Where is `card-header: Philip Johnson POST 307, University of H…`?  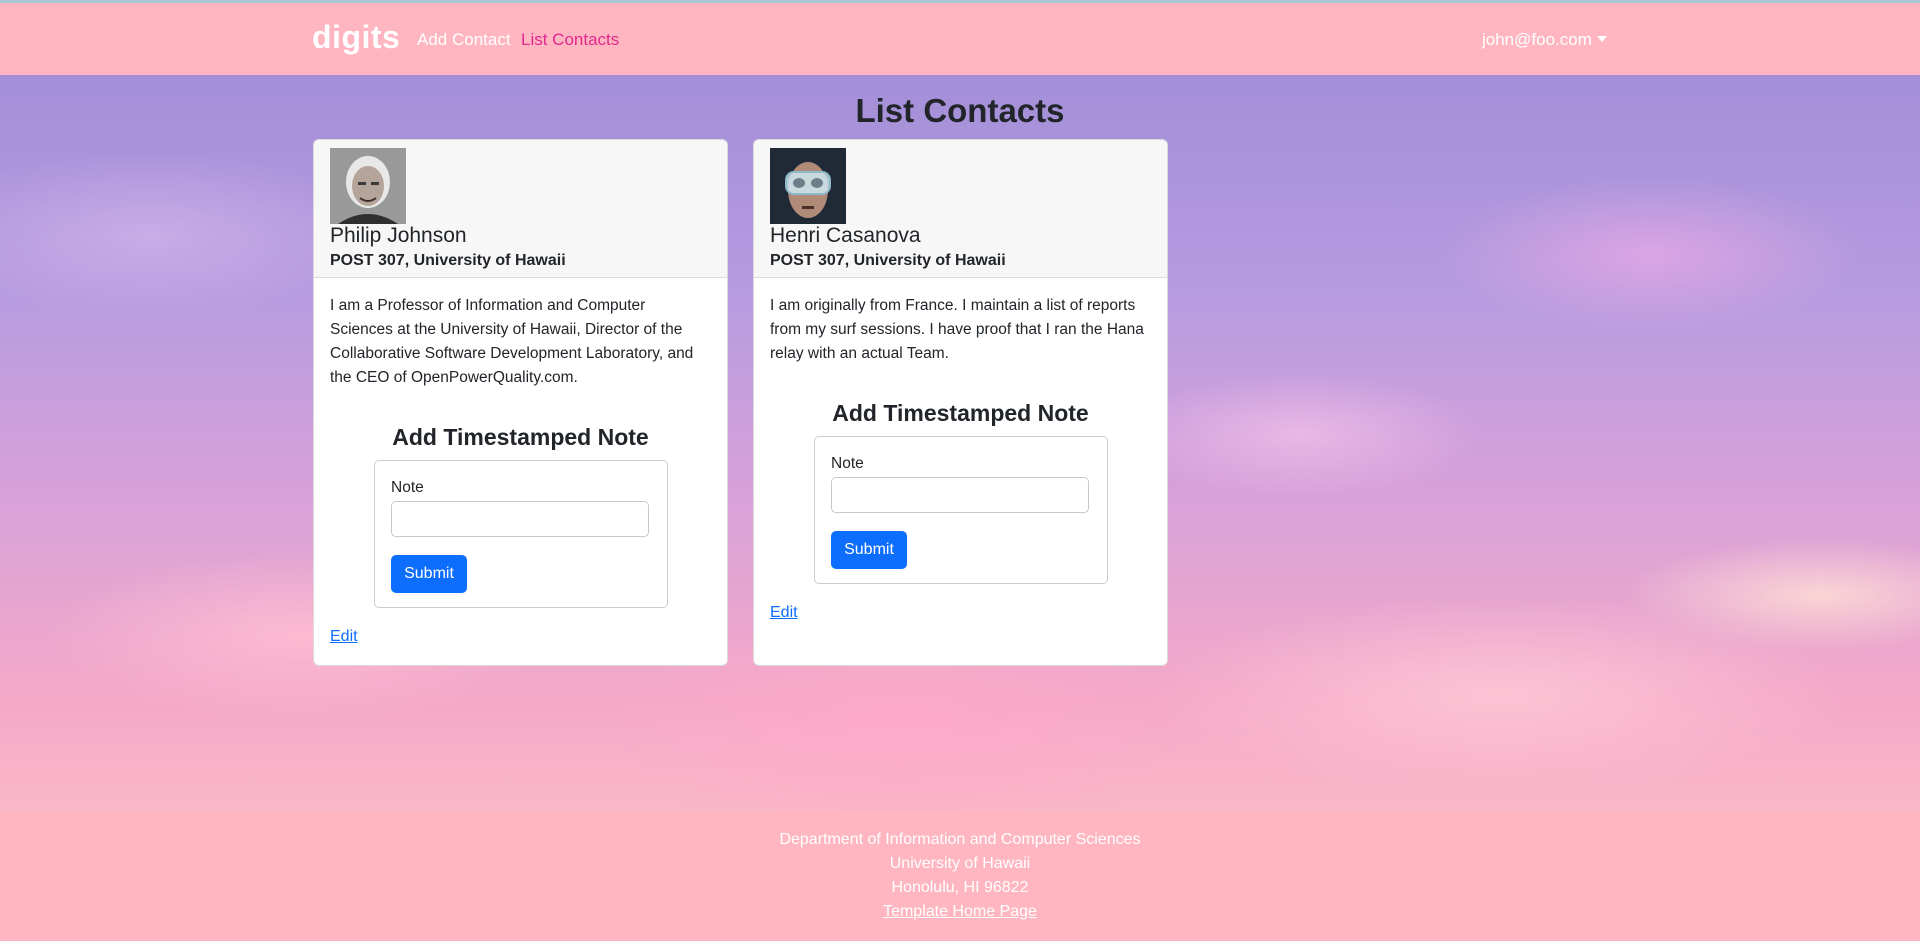 card-header: Philip Johnson POST 307, University of H… is located at coordinates (520, 209).